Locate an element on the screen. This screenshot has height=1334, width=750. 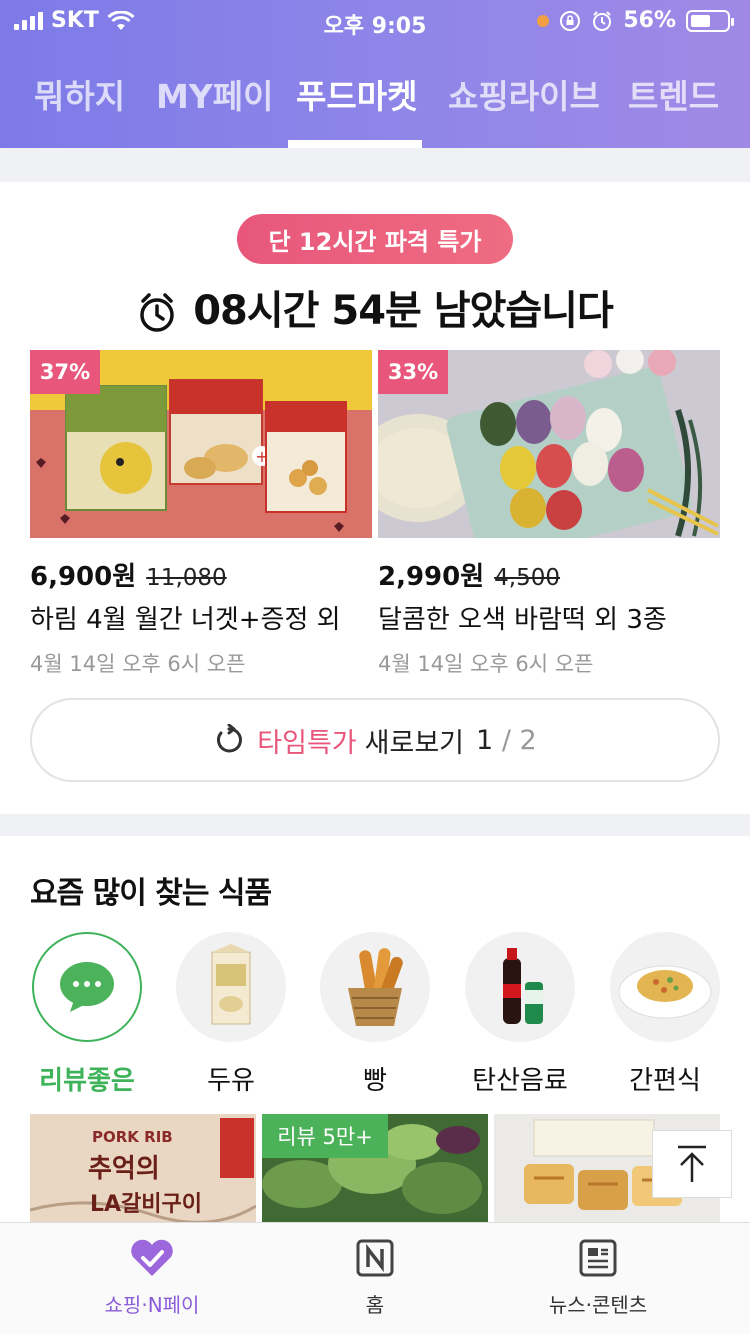
refresh-highlight: 타임특가 is located at coordinates (307, 743).